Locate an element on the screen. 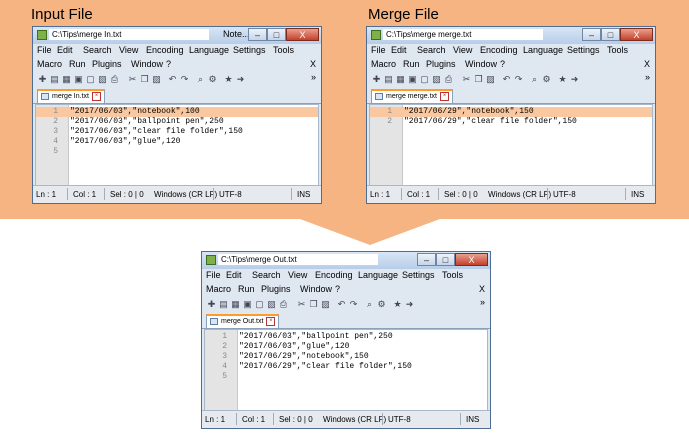 The image size is (689, 439). editor-line: 2 "2017/06/29","clear file folder",150 is located at coordinates (511, 122).